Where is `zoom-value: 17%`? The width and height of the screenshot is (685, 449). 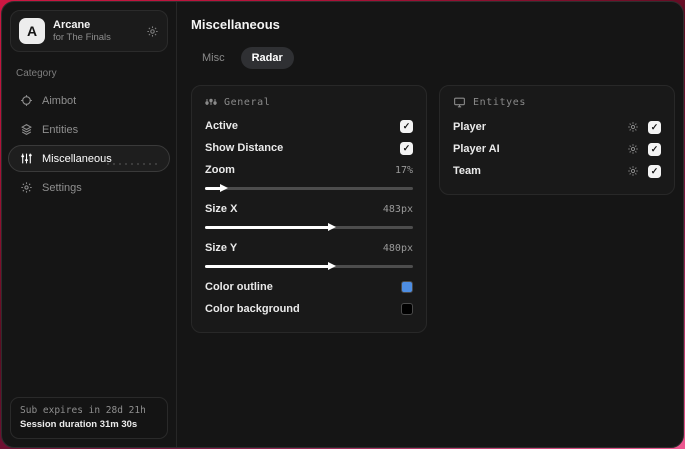
zoom-value: 17% is located at coordinates (403, 170).